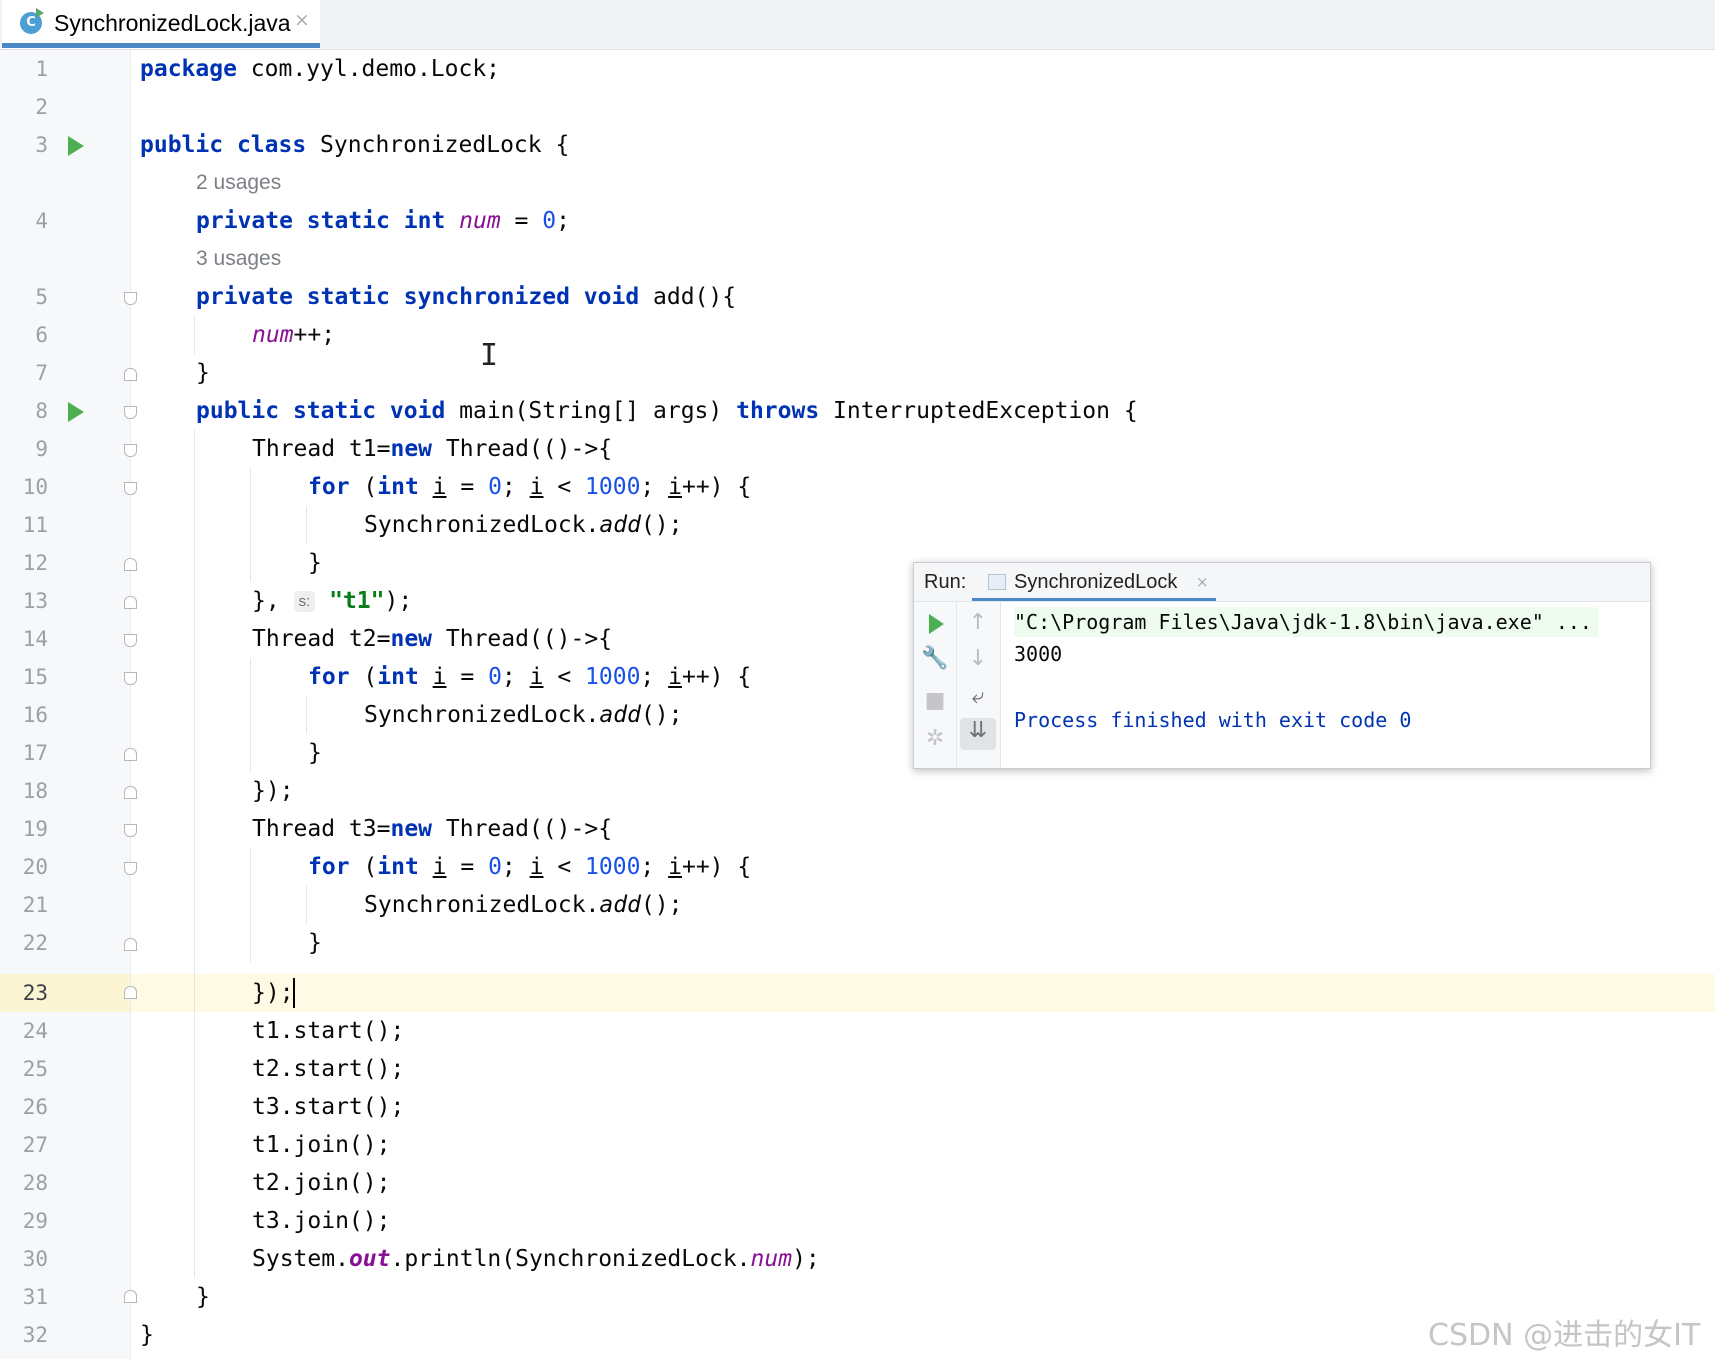  I want to click on line-number: 25, so click(35, 1069).